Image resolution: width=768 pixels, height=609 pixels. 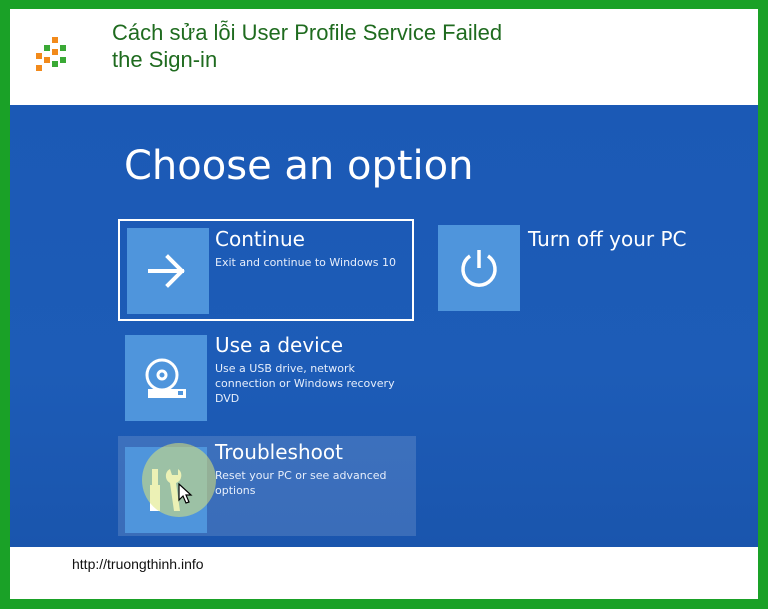 I want to click on article-footer: http://truongthinh.info, so click(x=384, y=573).